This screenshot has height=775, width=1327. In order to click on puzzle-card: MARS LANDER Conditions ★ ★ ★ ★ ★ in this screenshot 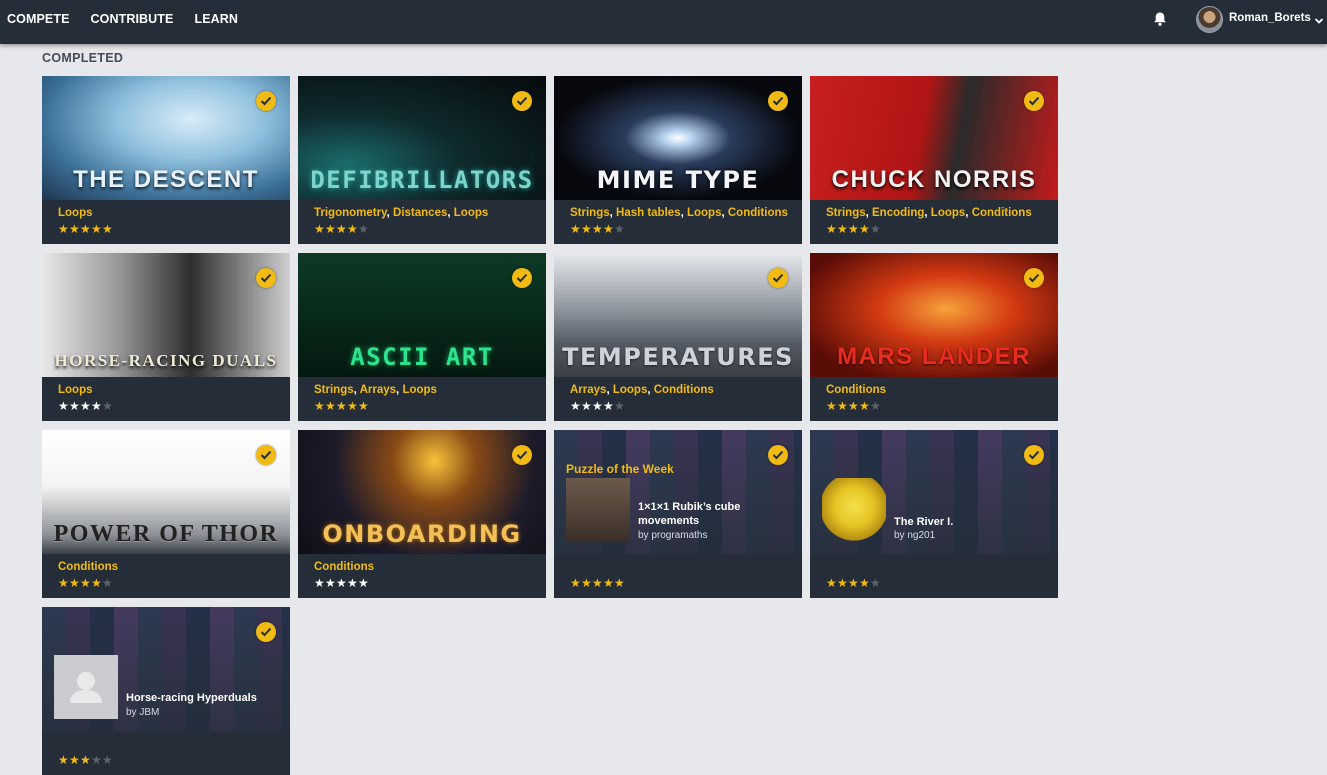, I will do `click(934, 337)`.